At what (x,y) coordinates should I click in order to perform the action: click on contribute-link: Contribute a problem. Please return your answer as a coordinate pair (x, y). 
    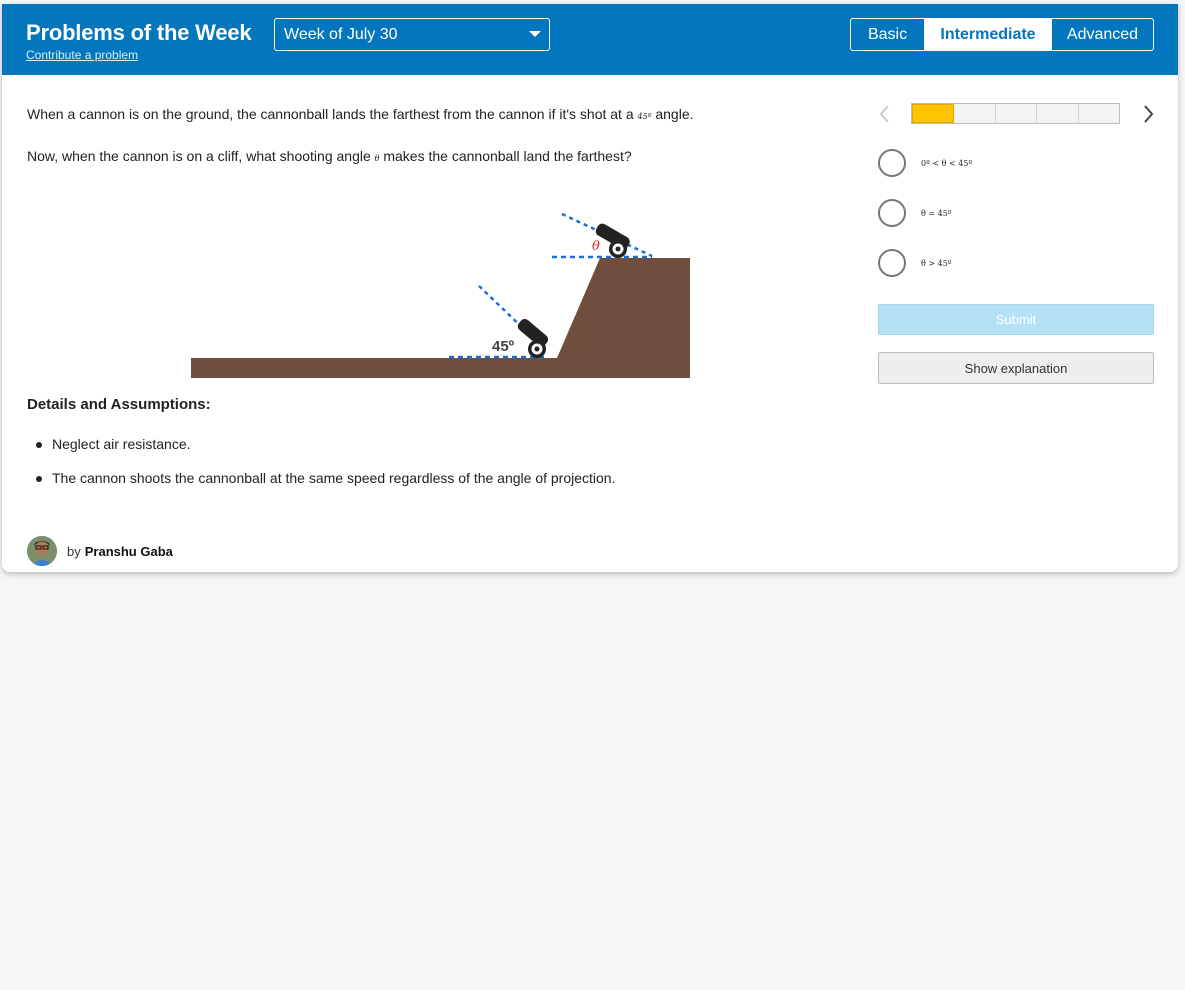
    Looking at the image, I should click on (82, 55).